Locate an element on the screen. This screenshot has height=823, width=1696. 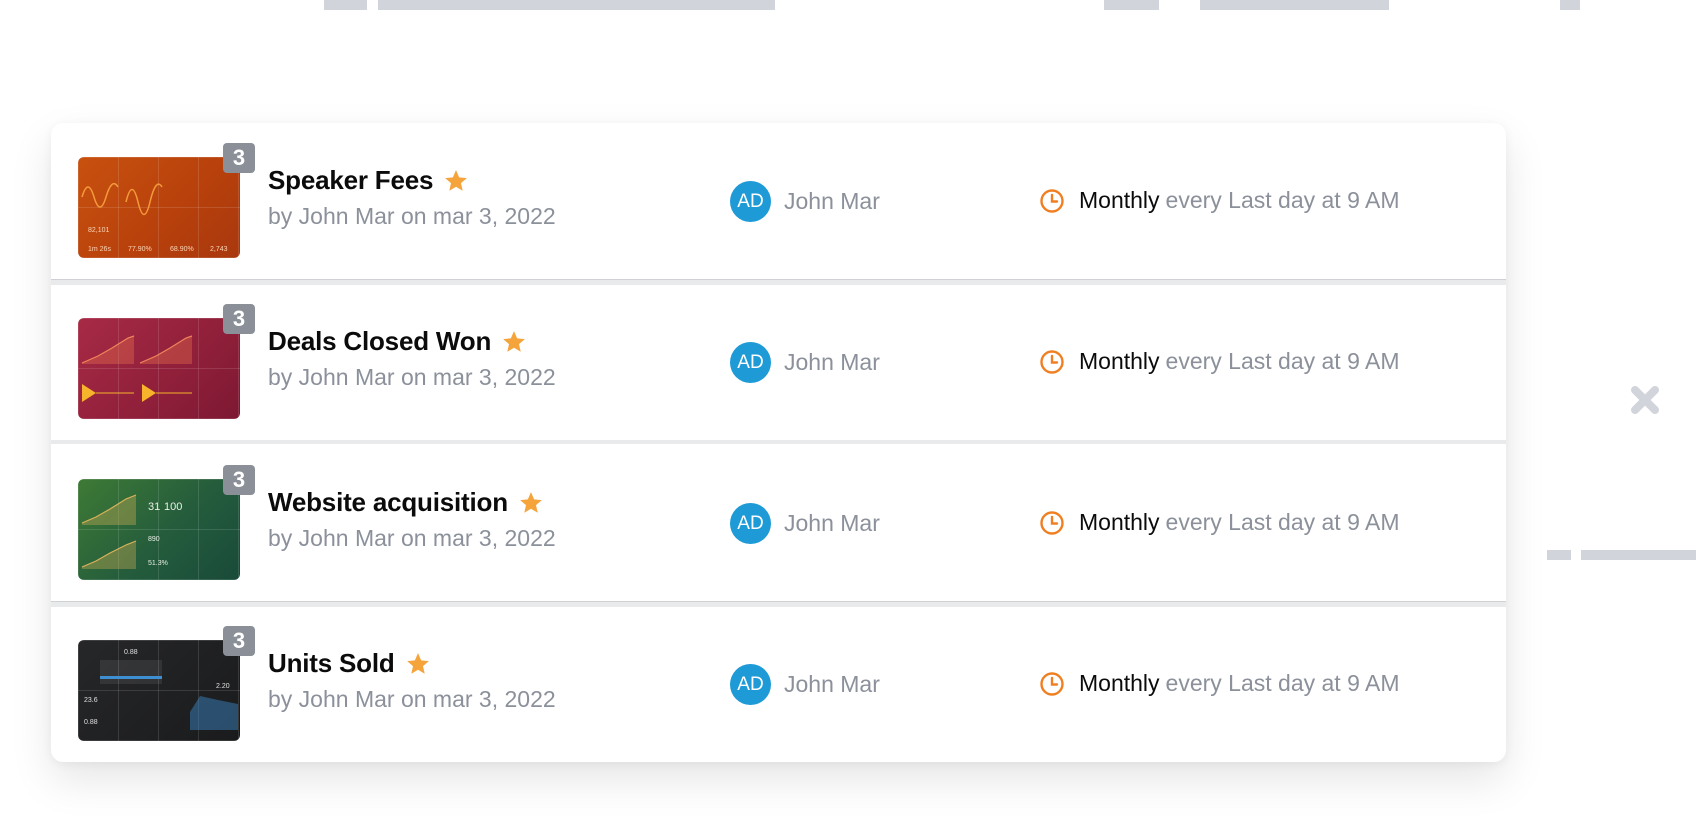
svg-text: 82,101 is located at coordinates (99, 230).